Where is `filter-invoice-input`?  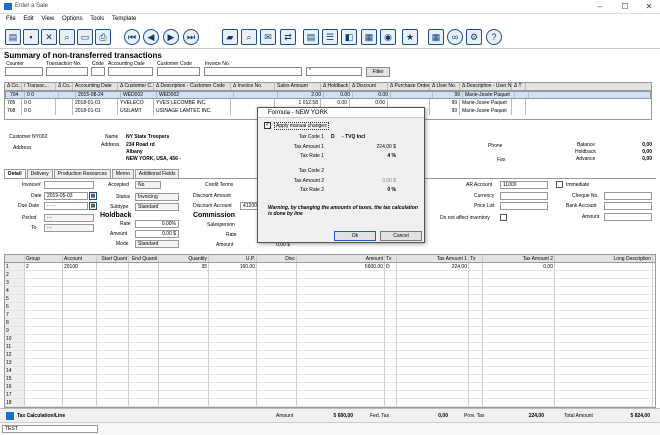 filter-invoice-input is located at coordinates (253, 71).